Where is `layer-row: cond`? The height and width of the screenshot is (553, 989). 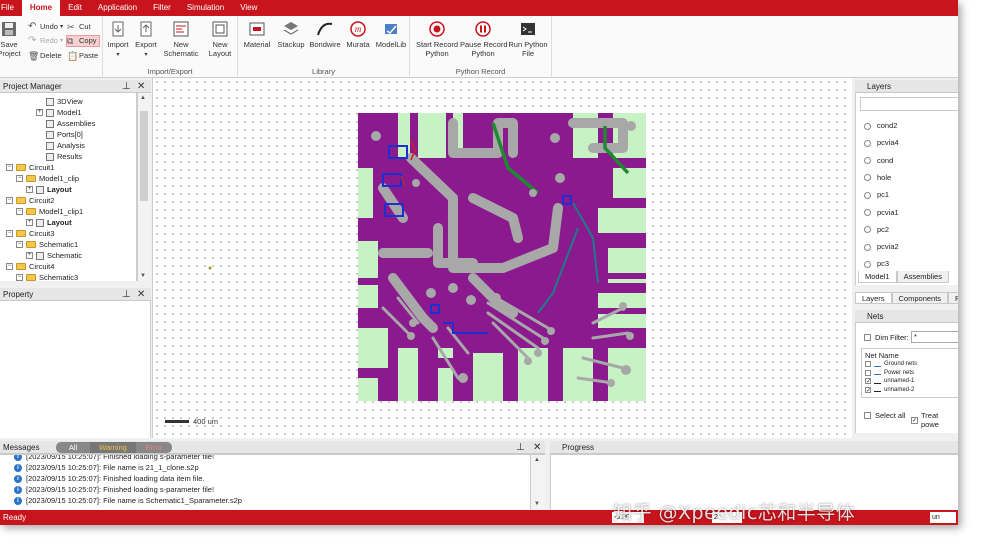
layer-row: cond is located at coordinates (878, 161).